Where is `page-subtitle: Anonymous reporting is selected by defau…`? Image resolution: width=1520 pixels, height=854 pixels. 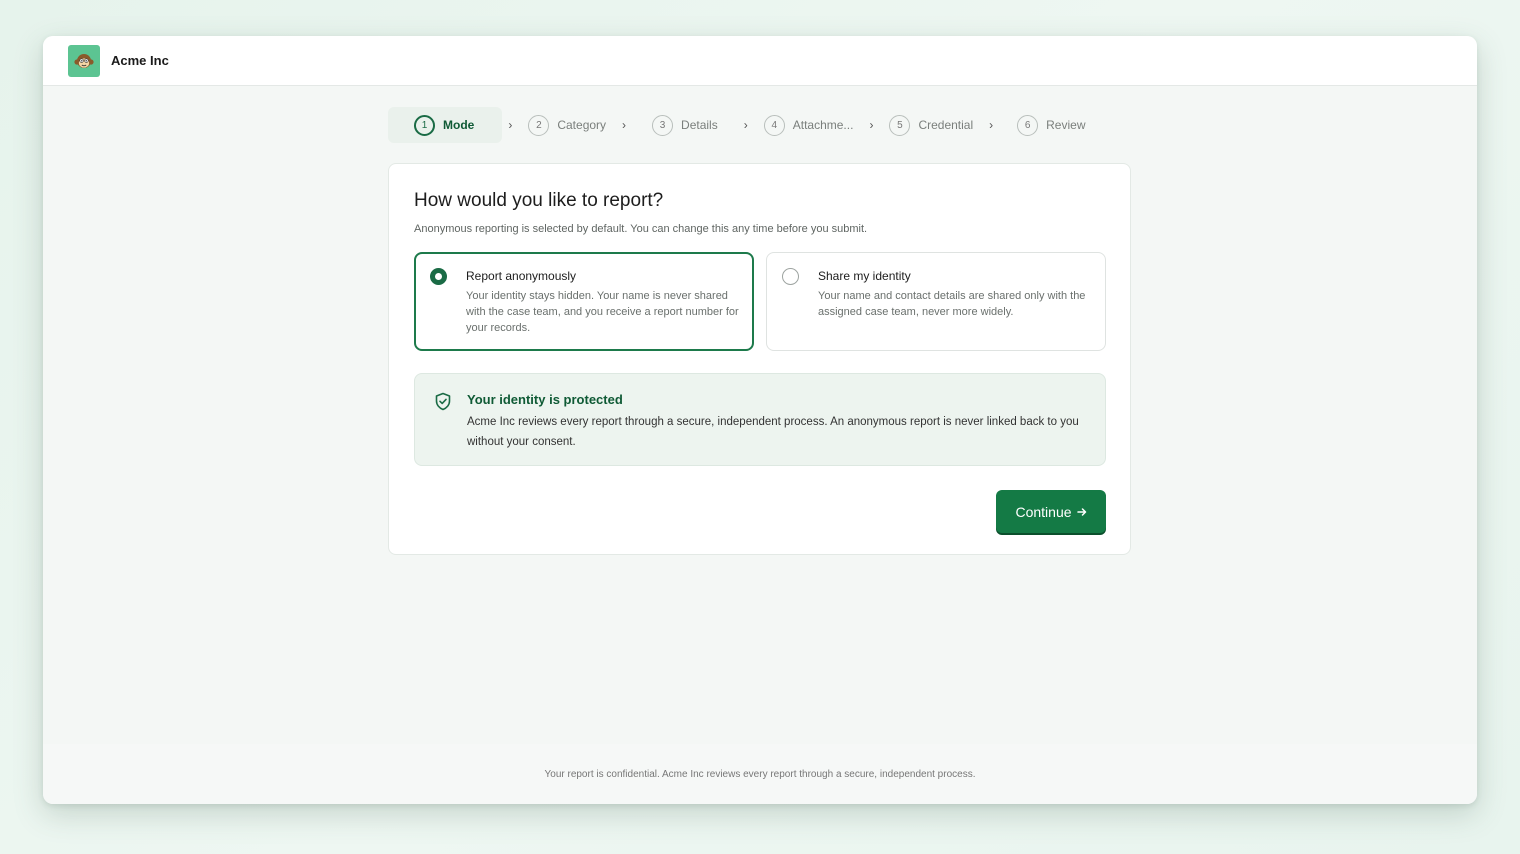 page-subtitle: Anonymous reporting is selected by defau… is located at coordinates (641, 229).